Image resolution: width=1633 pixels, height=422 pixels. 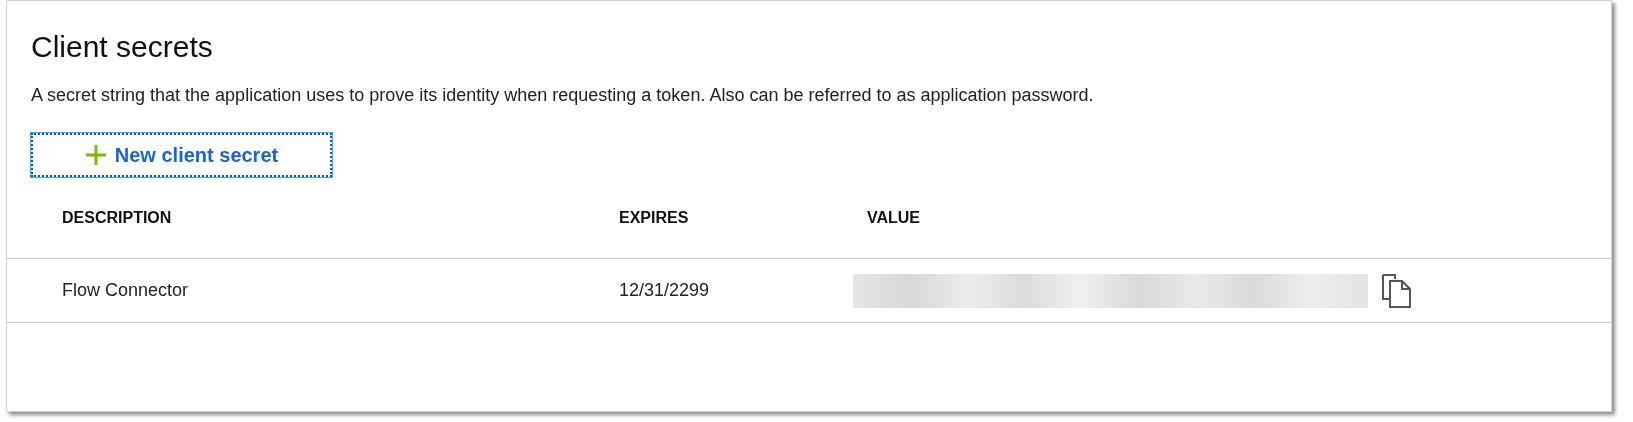 What do you see at coordinates (181, 155) in the screenshot?
I see `new-client-secret-button: New client secret` at bounding box center [181, 155].